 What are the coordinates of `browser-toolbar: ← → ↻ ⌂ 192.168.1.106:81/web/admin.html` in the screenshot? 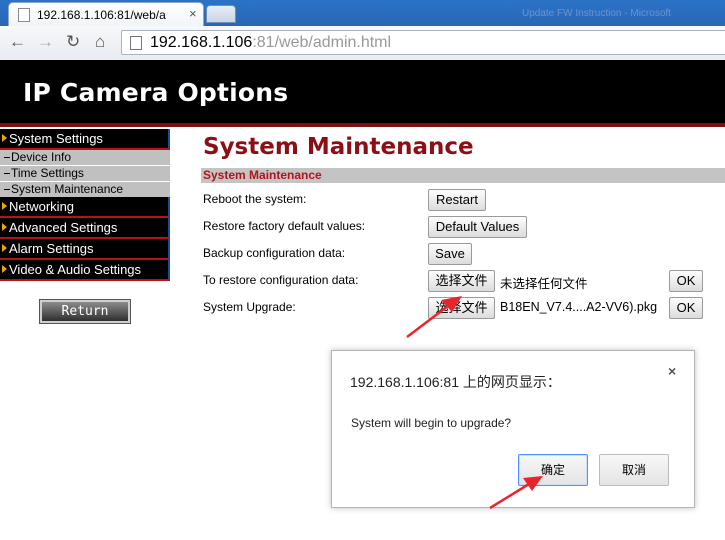 It's located at (362, 43).